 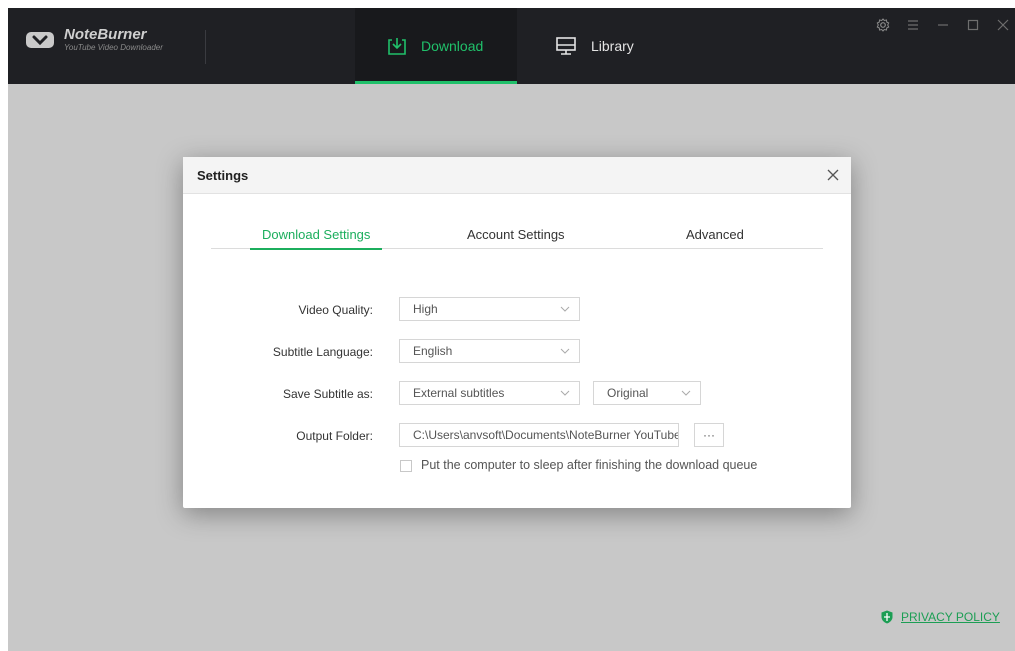 I want to click on tab-account-settings: Account Settings, so click(x=516, y=238).